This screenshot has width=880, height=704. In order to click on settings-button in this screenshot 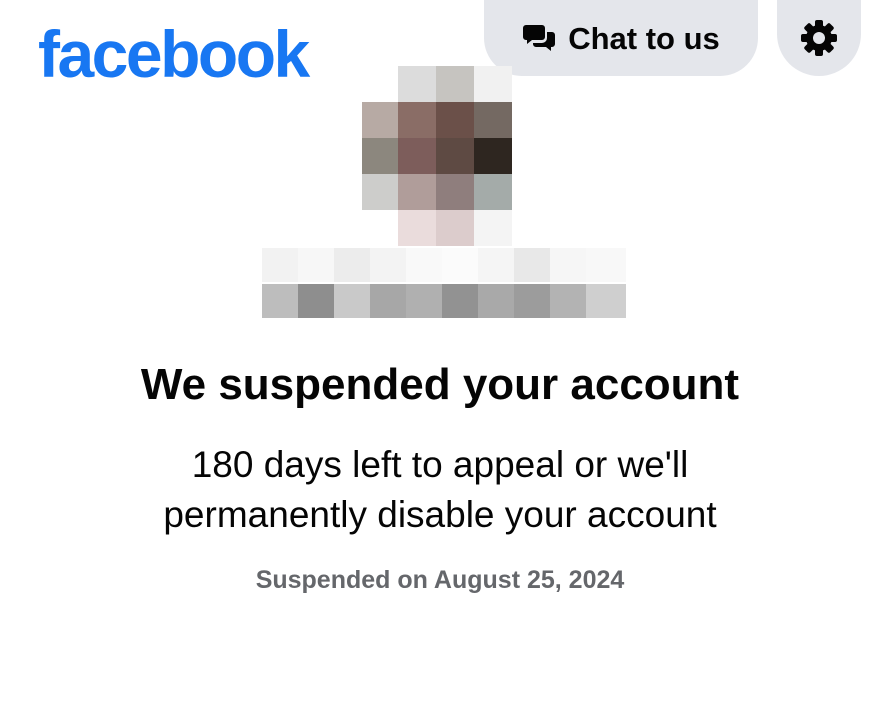, I will do `click(819, 38)`.